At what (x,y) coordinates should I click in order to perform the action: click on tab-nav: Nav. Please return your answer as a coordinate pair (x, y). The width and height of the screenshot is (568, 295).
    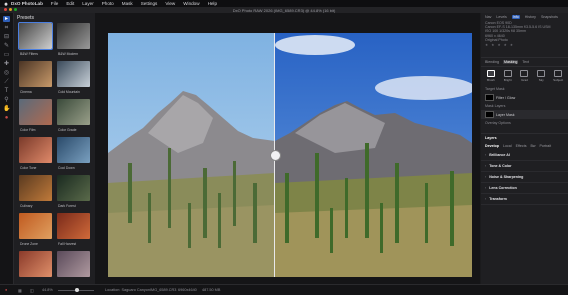
    Looking at the image, I should click on (488, 17).